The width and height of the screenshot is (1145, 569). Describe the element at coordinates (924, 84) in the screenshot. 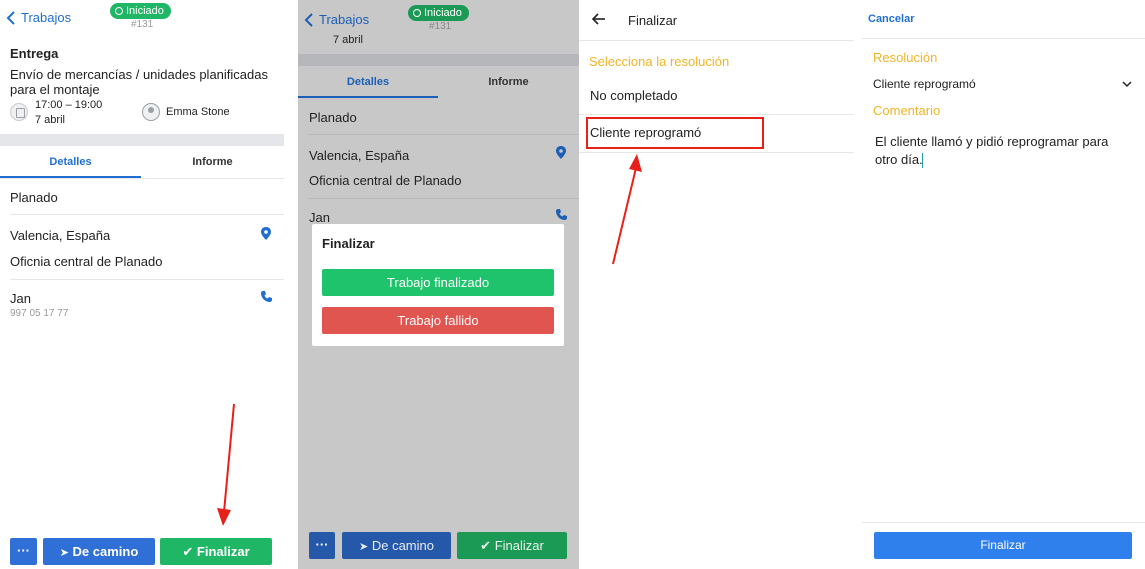

I see `resolution-selected-value: Cliente reprogramó` at that location.